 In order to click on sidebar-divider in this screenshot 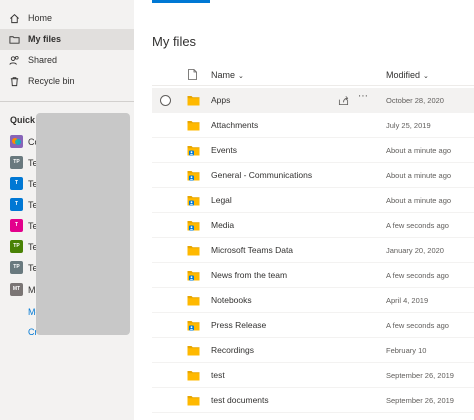, I will do `click(67, 101)`.